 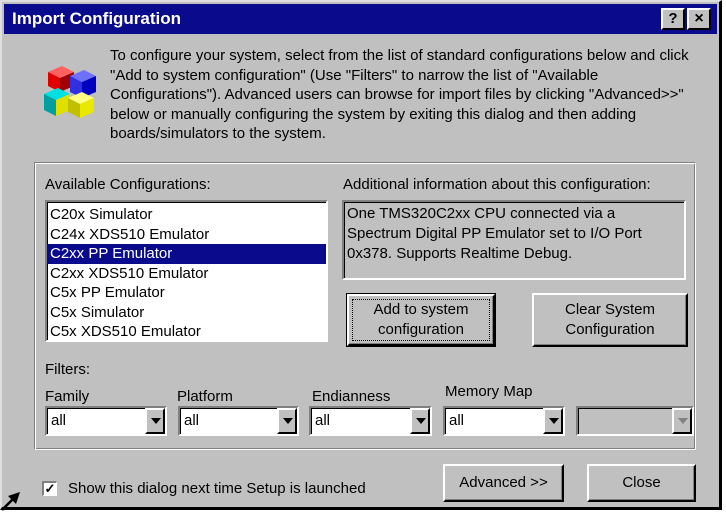 What do you see at coordinates (186, 274) in the screenshot?
I see `configuration-list-item: C2xx XDS510 Emulator` at bounding box center [186, 274].